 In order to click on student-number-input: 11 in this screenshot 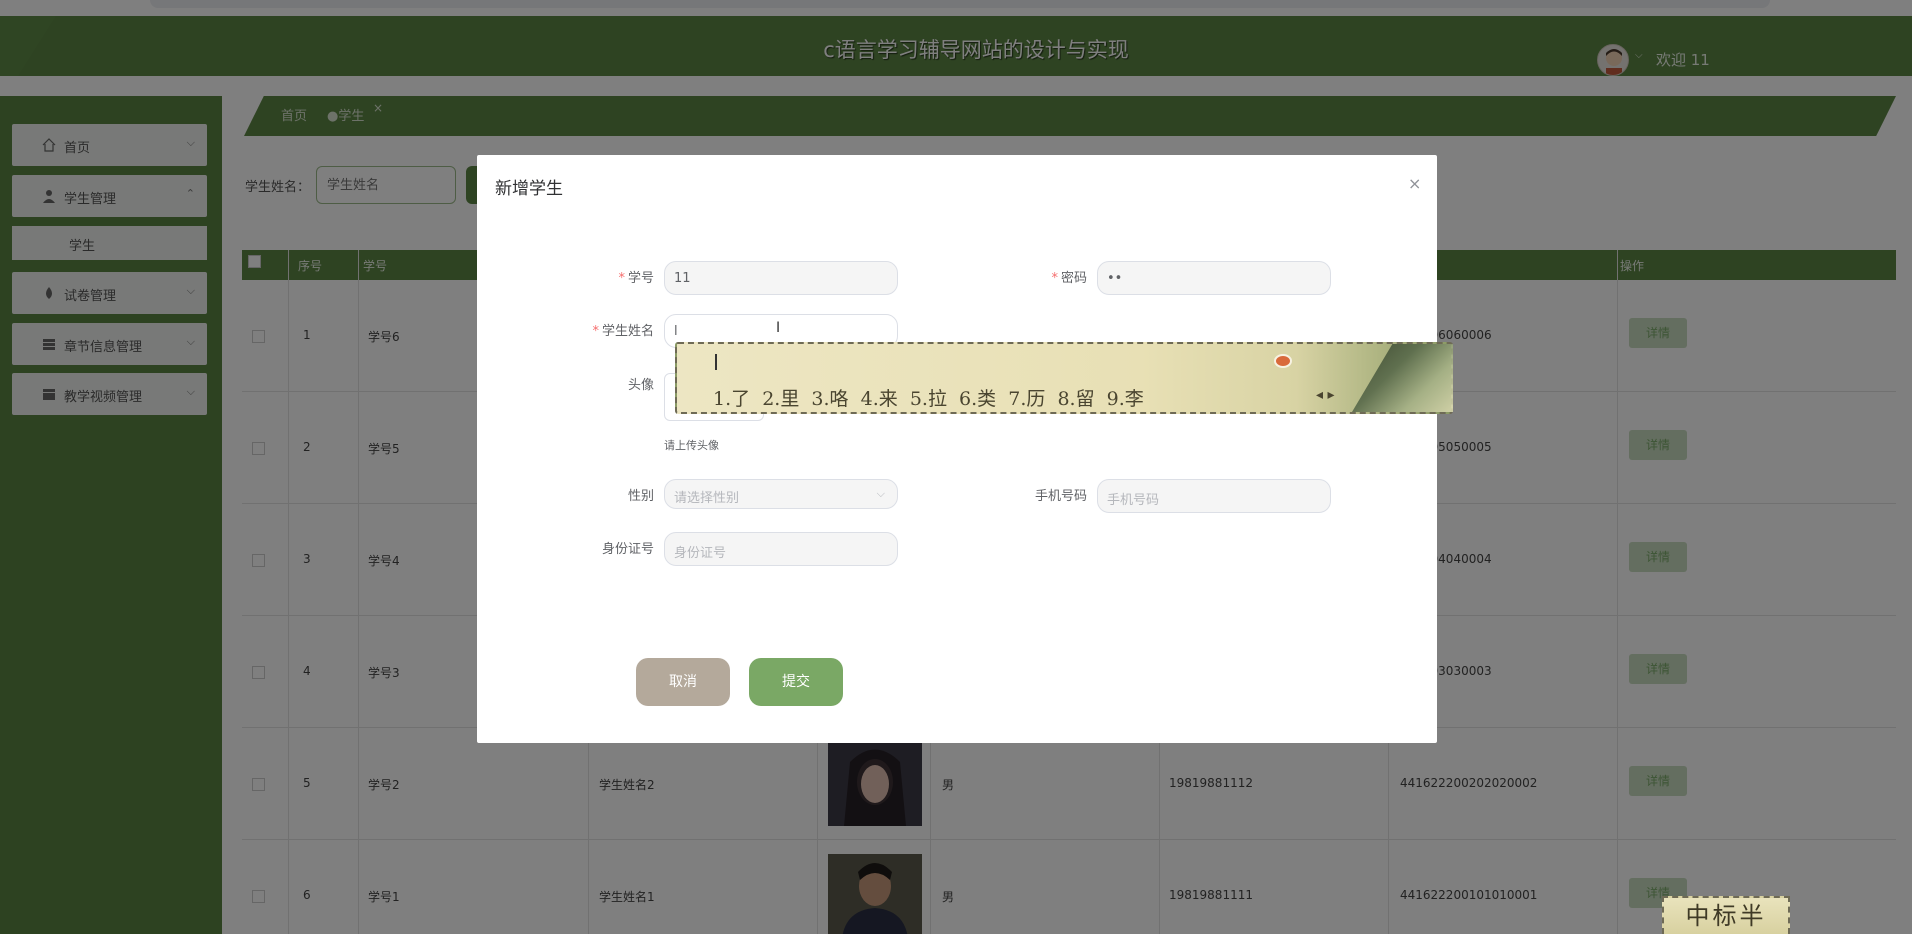, I will do `click(781, 278)`.